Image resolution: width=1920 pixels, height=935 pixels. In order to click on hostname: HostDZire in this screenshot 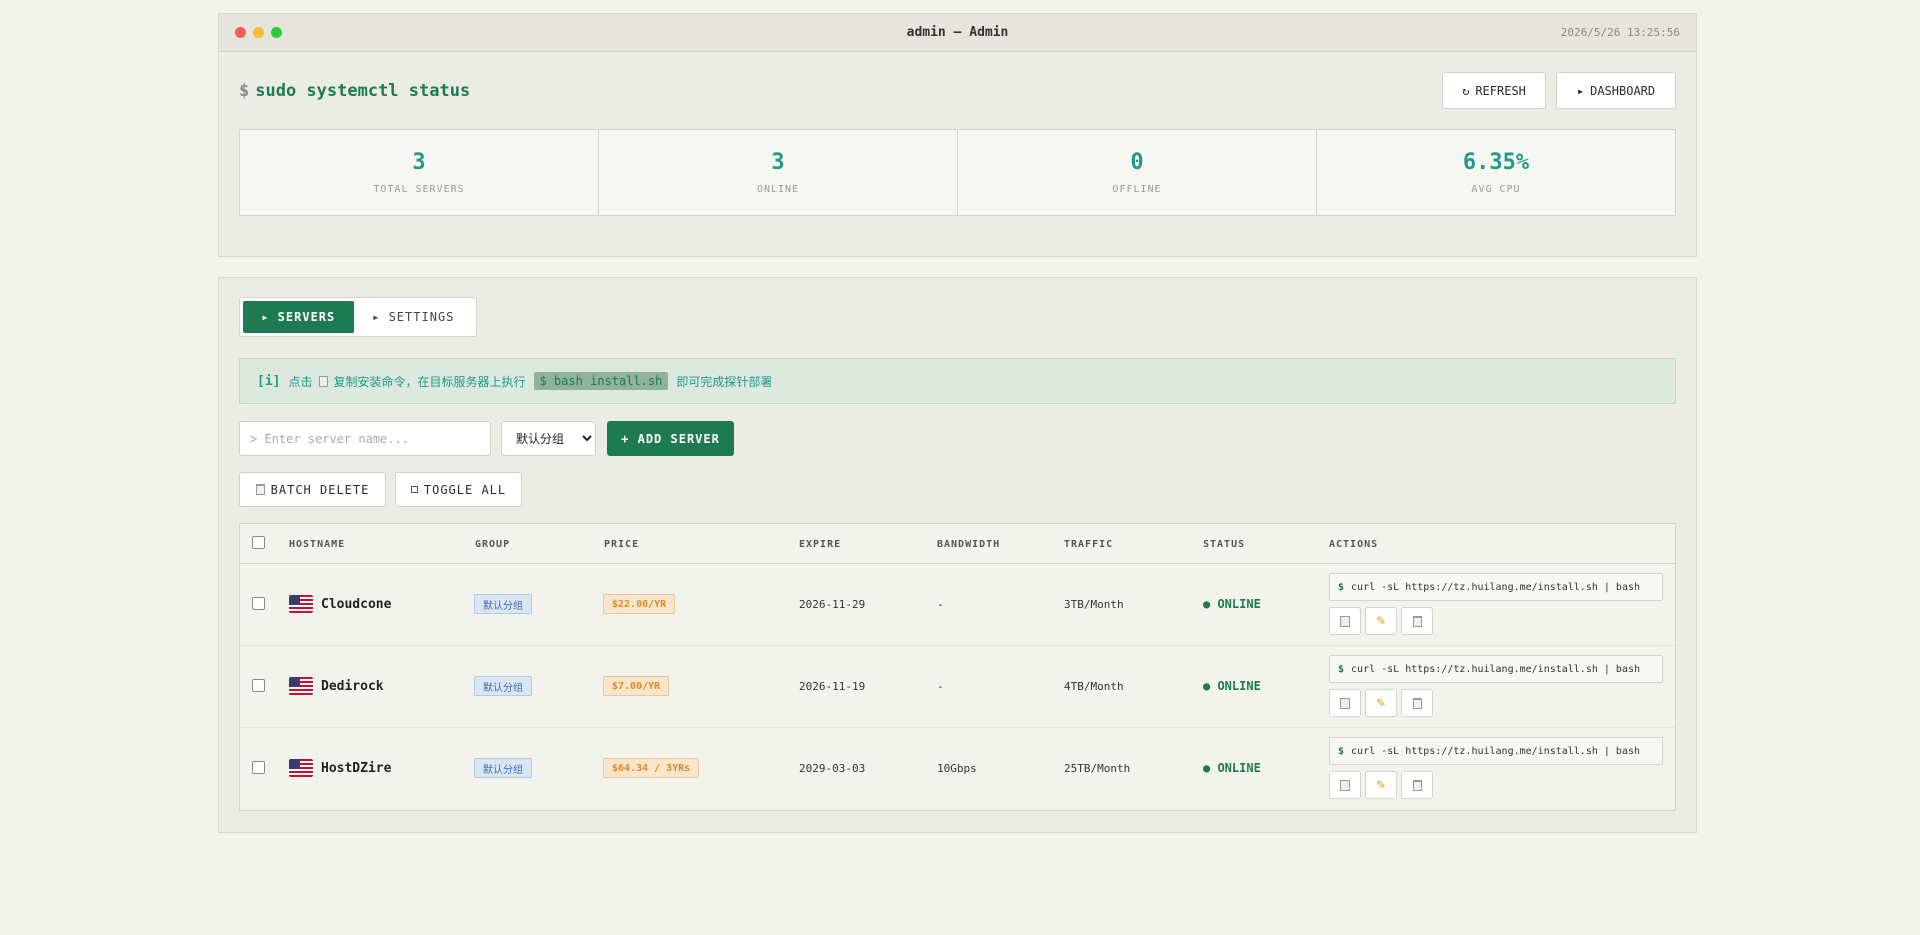, I will do `click(356, 768)`.